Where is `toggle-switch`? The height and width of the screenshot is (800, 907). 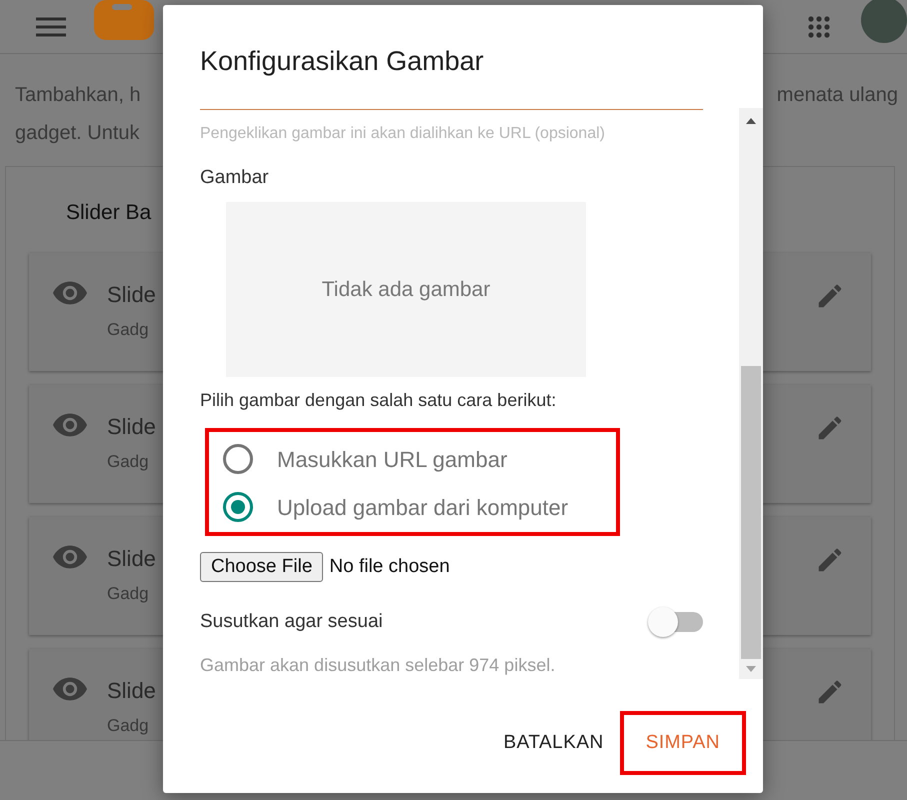
toggle-switch is located at coordinates (676, 622).